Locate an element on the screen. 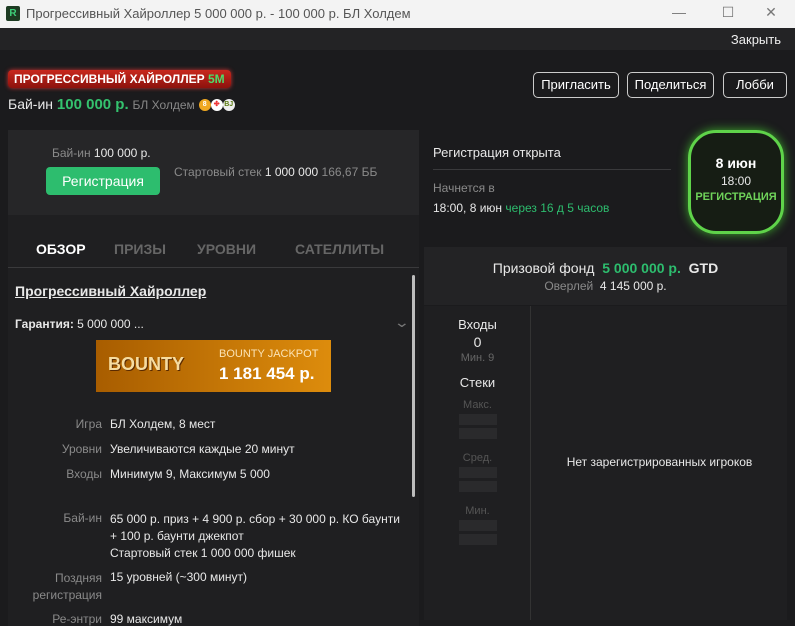 This screenshot has width=795, height=626. stack-max-label: Макс. is located at coordinates (477, 405).